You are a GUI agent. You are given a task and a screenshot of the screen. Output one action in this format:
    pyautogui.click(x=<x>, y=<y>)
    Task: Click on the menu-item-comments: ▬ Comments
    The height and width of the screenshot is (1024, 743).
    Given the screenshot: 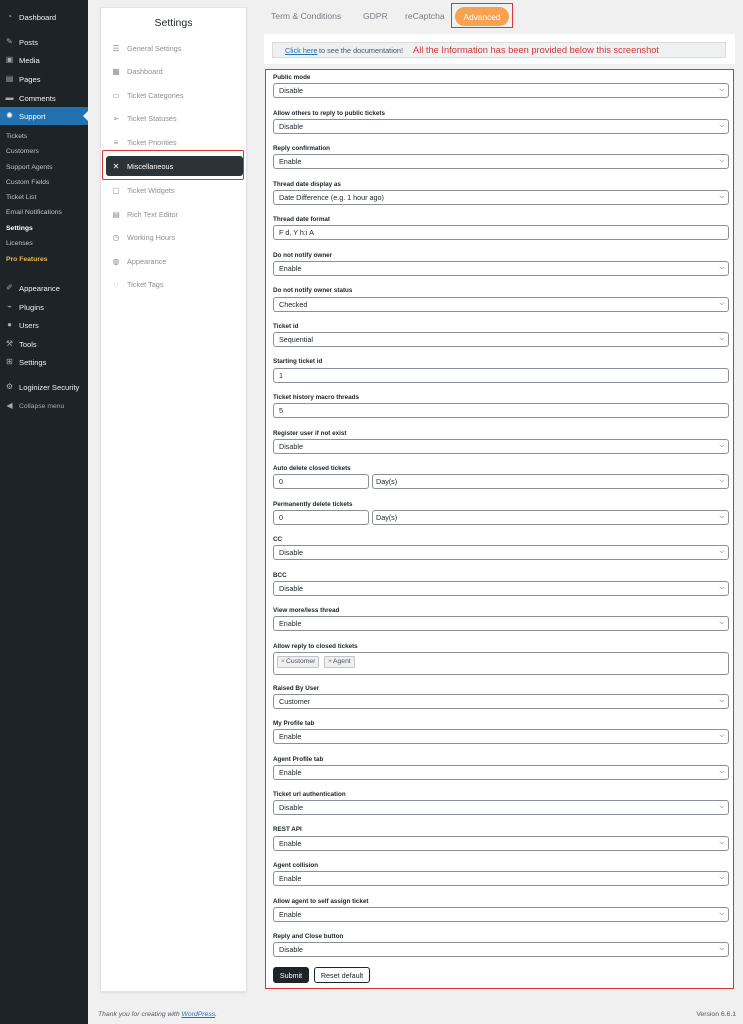 What is the action you would take?
    pyautogui.click(x=44, y=98)
    